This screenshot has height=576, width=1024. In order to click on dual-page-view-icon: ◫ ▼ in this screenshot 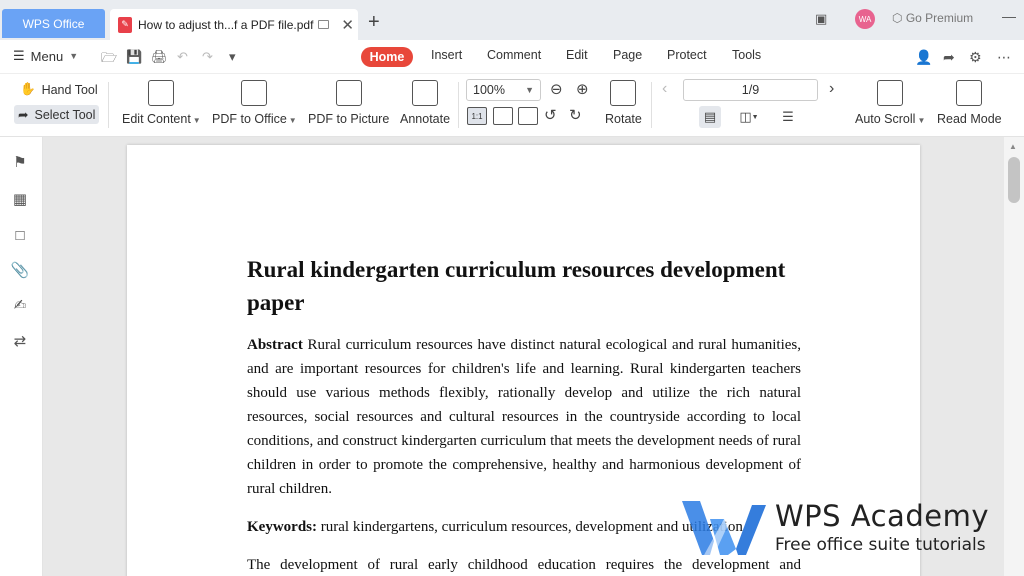, I will do `click(749, 117)`.